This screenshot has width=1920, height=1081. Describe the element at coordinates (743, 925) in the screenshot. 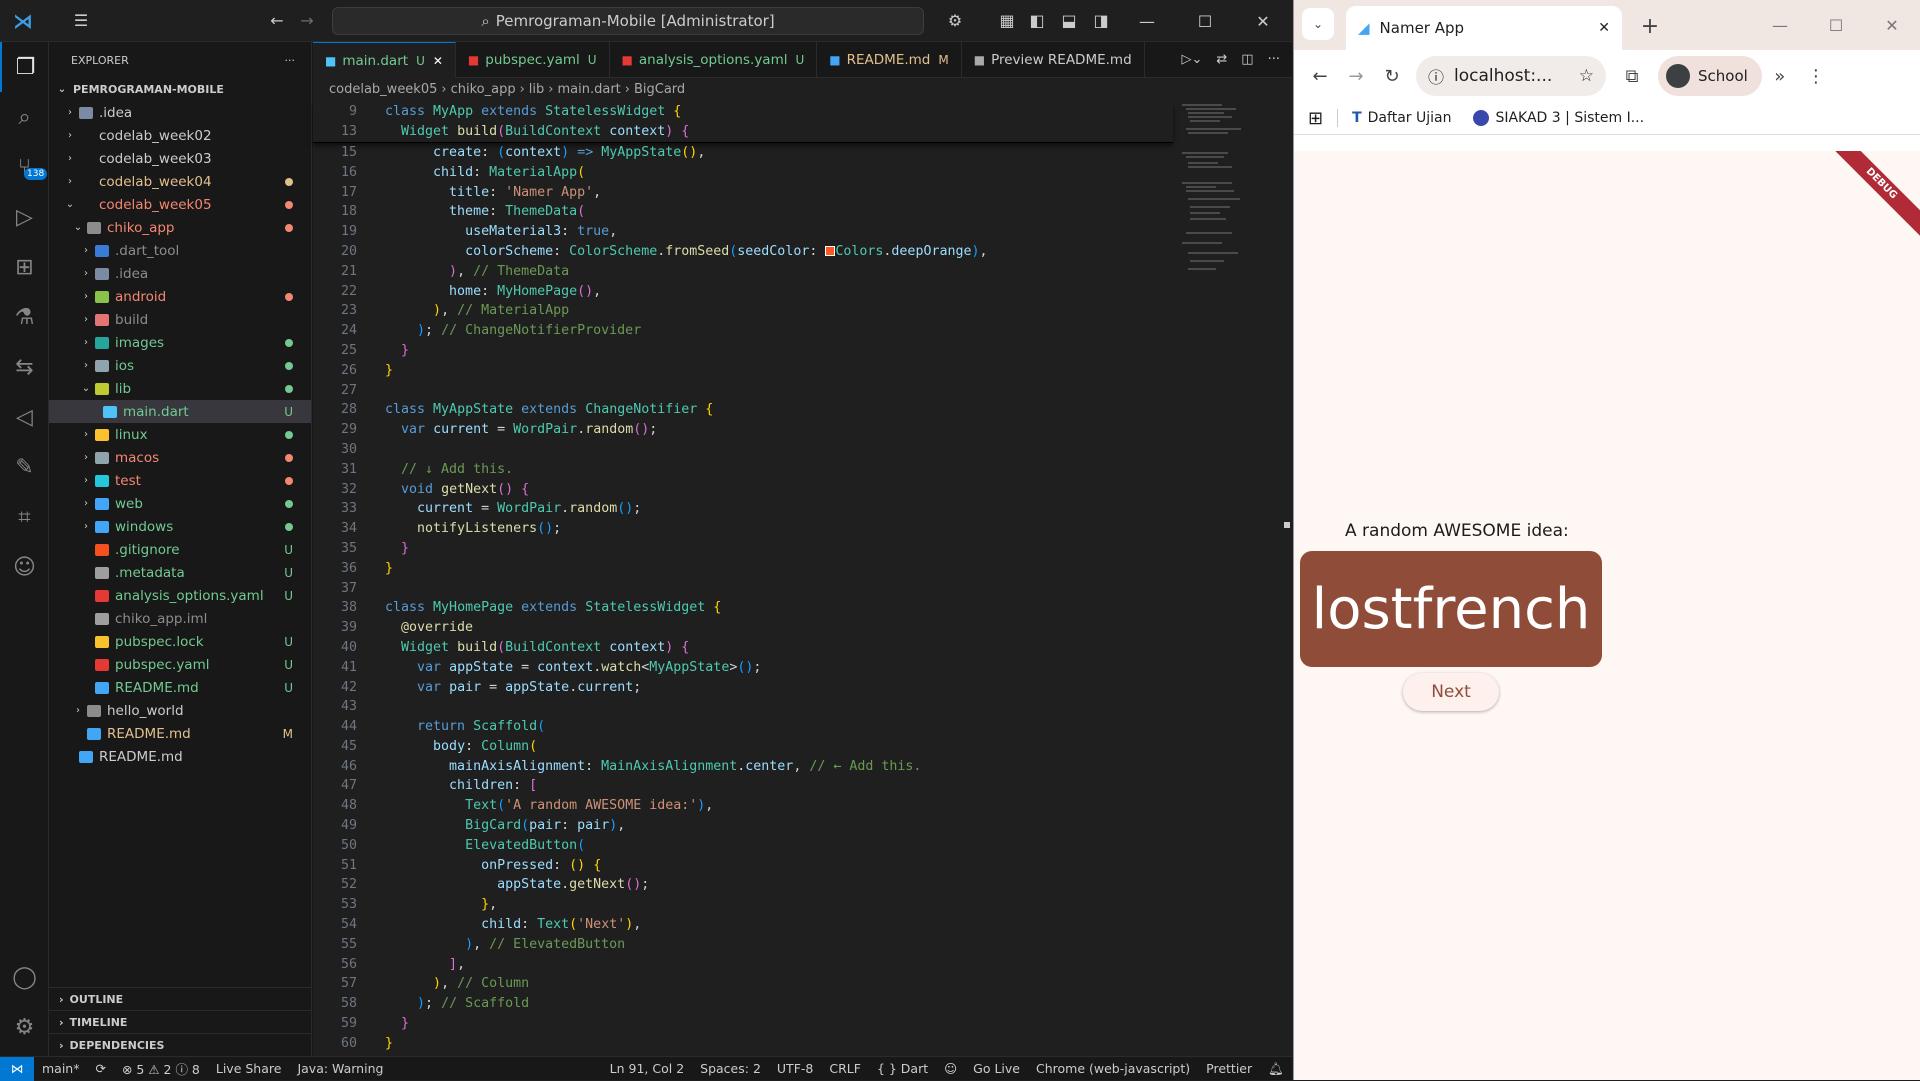

I see `code-line: 54 child: Text('Next'),` at that location.